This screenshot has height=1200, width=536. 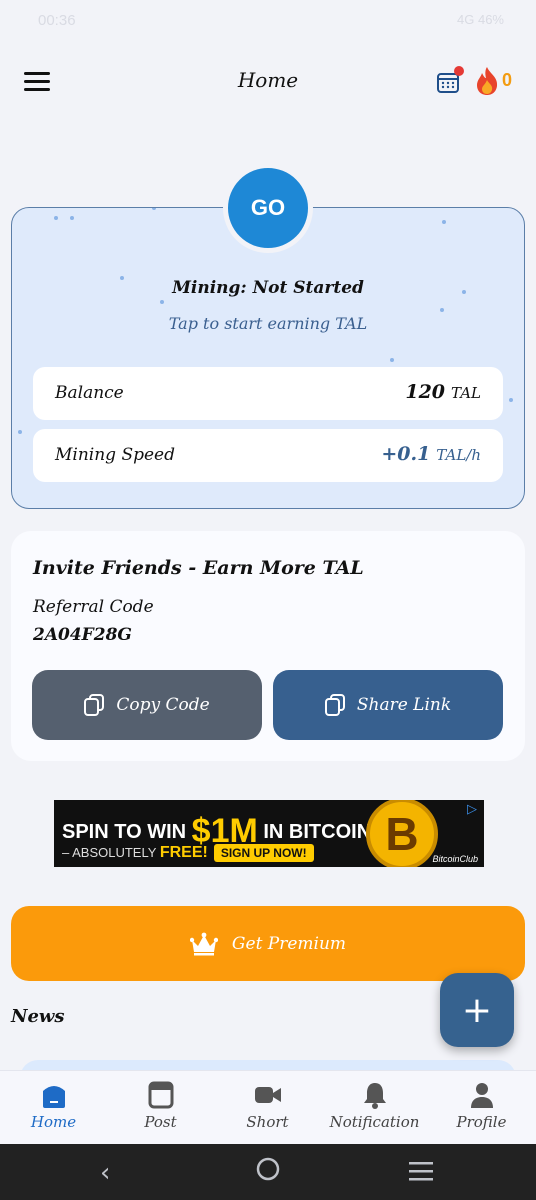 What do you see at coordinates (466, 393) in the screenshot?
I see `balance-unit: TAL` at bounding box center [466, 393].